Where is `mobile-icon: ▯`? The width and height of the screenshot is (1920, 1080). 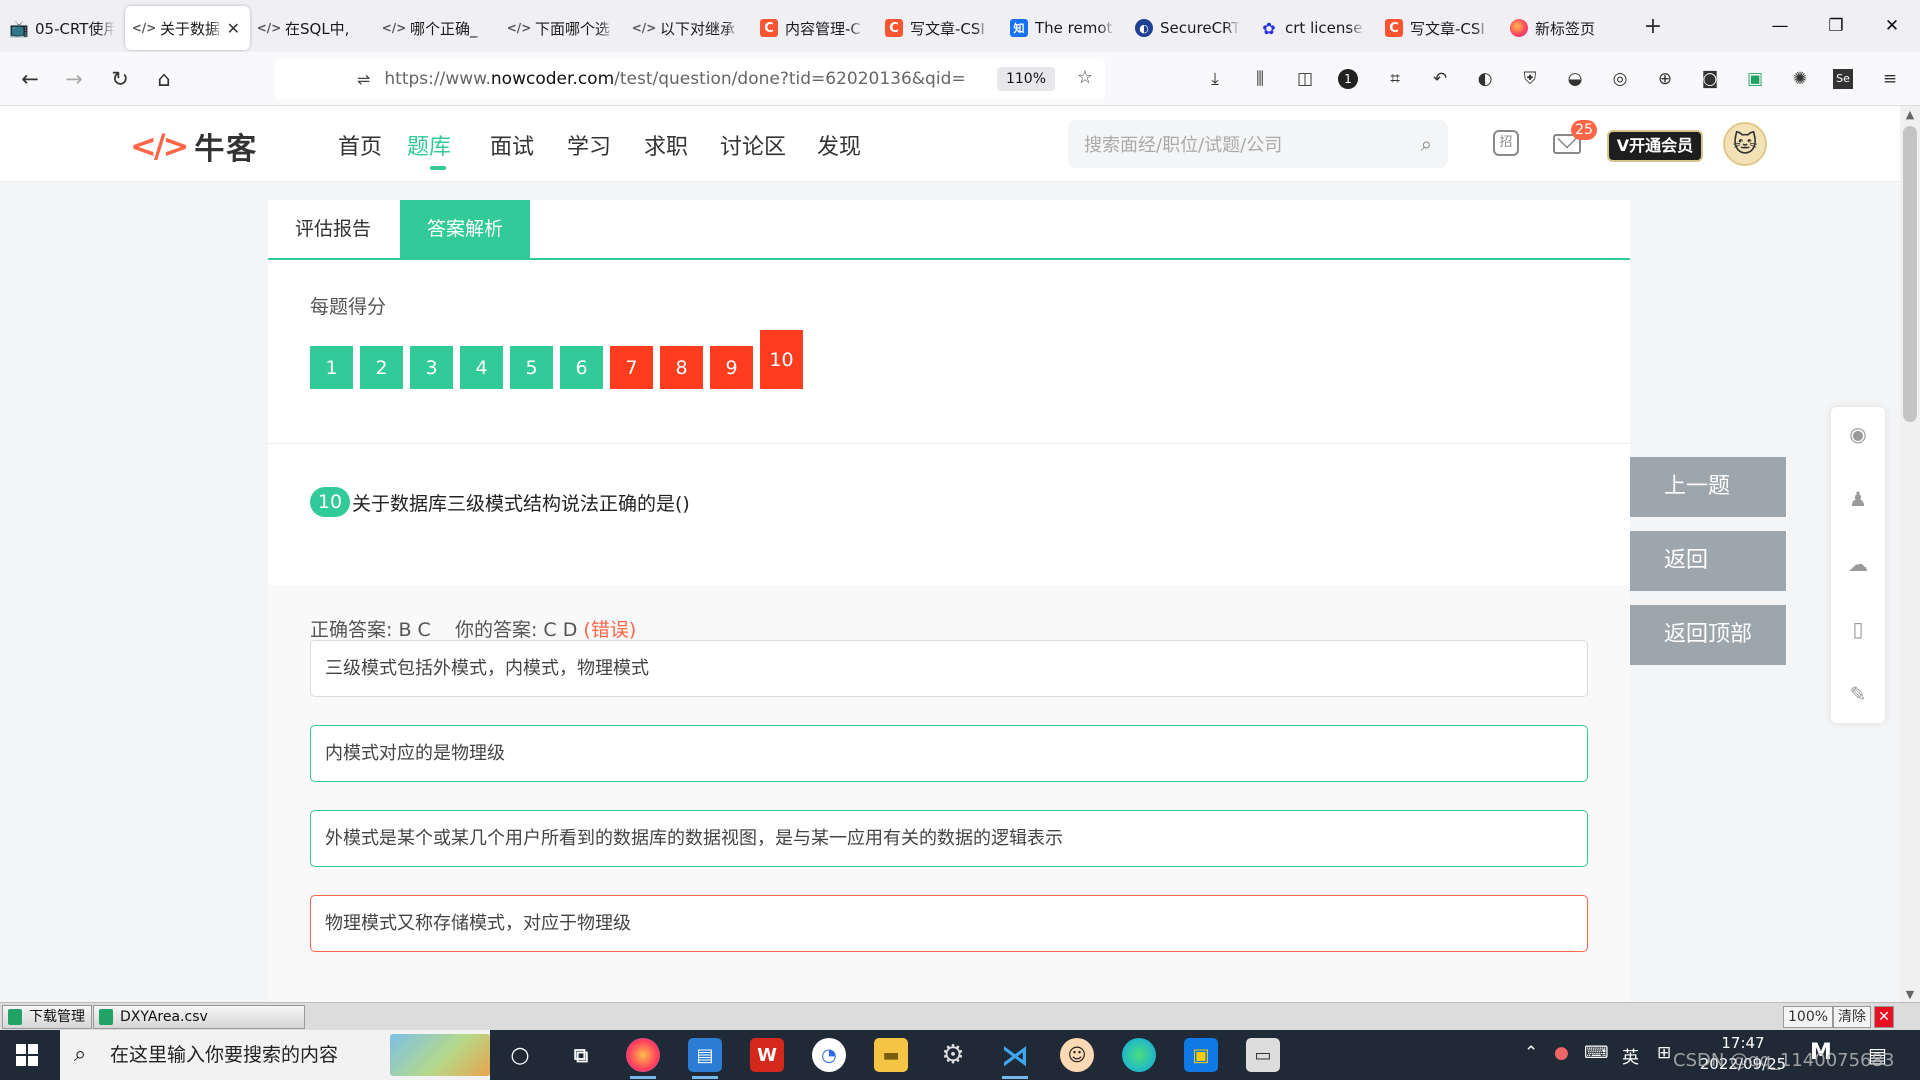
mobile-icon: ▯ is located at coordinates (1858, 629).